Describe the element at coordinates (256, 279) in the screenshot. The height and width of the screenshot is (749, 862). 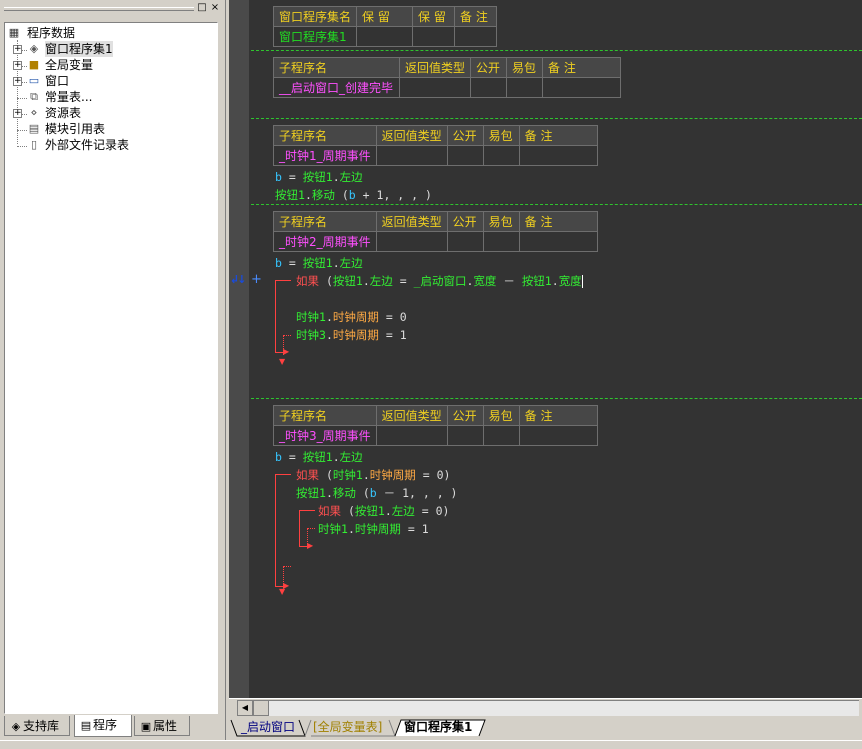
I see `expand-plus-icon: +` at that location.